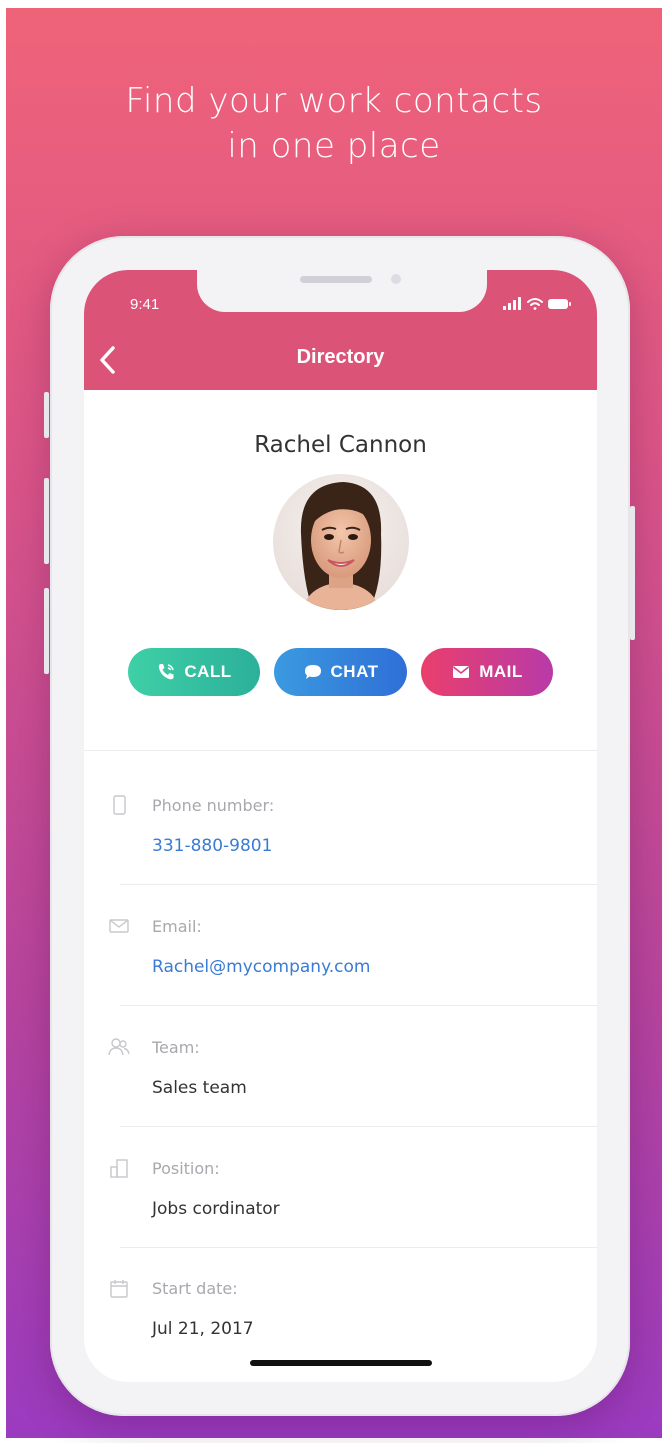  I want to click on battery-icon, so click(559, 304).